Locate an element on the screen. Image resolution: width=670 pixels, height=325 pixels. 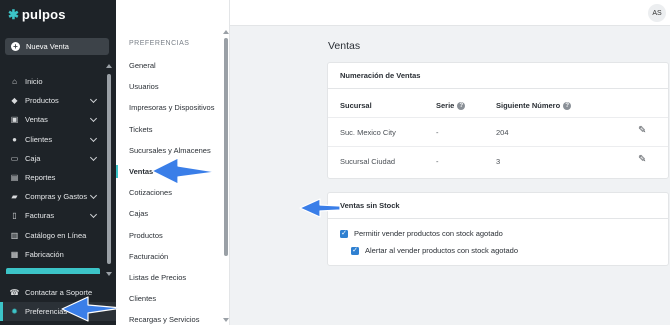
pref-item-productos: Productos is located at coordinates (169, 235).